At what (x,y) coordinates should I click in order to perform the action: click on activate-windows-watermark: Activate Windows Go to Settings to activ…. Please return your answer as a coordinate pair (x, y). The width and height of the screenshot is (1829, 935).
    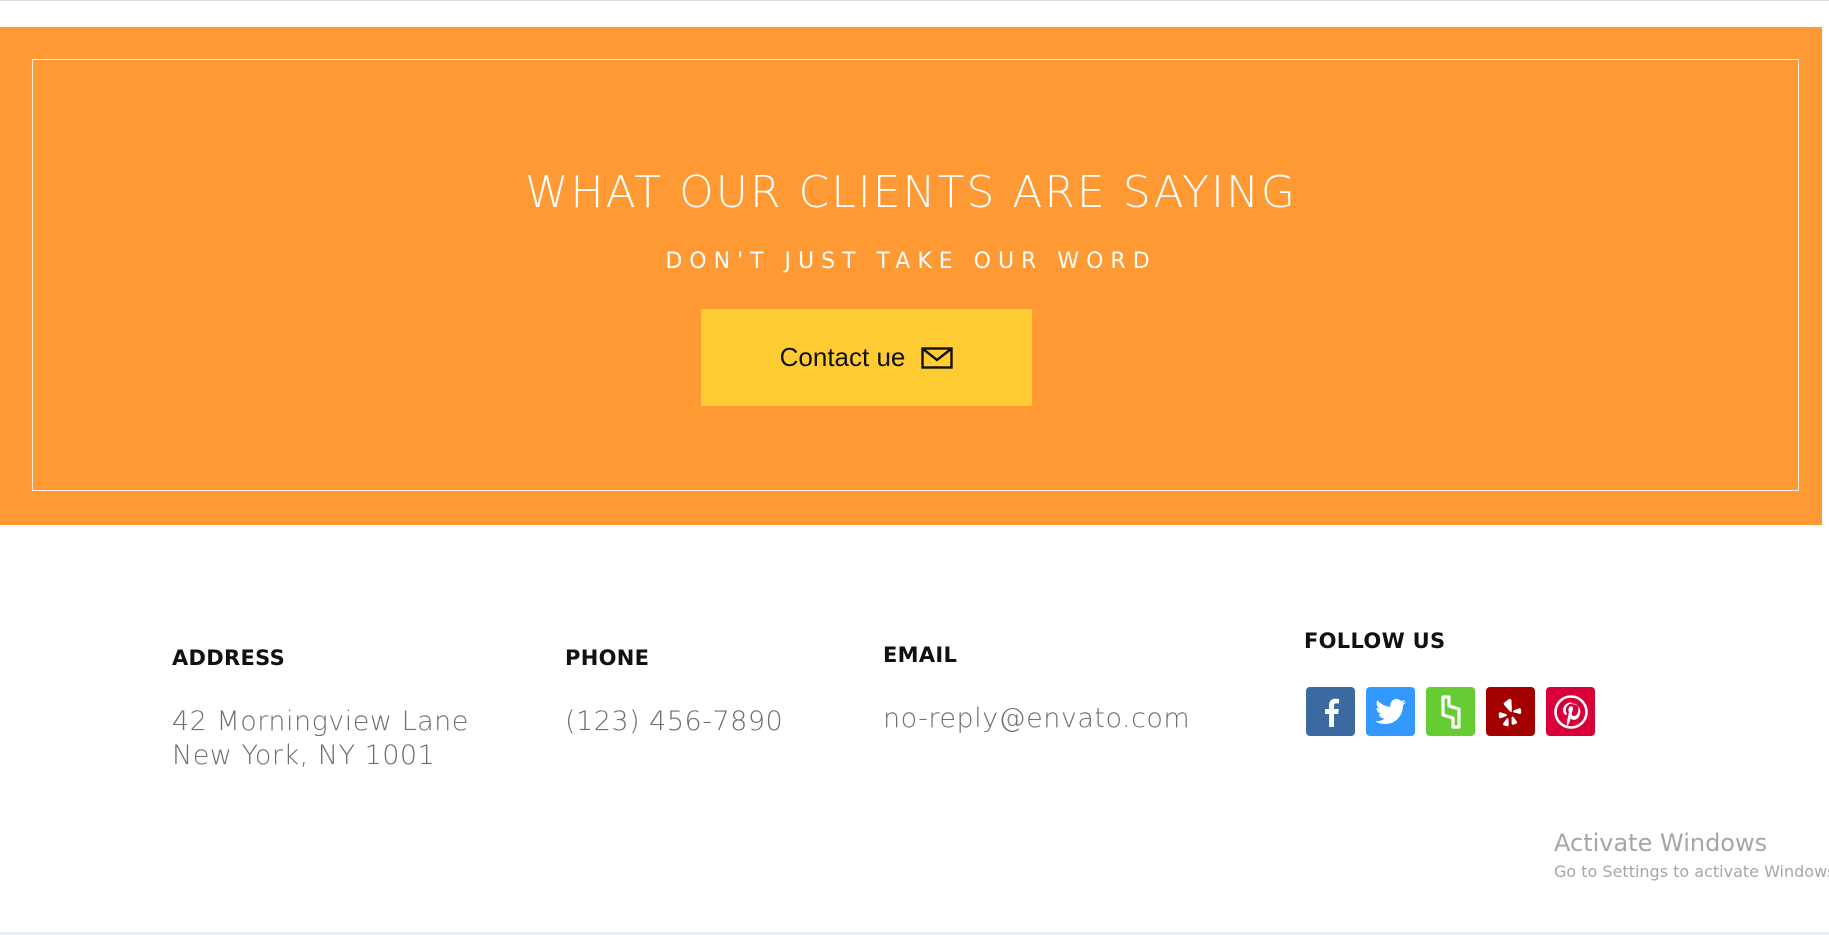
    Looking at the image, I should click on (1691, 855).